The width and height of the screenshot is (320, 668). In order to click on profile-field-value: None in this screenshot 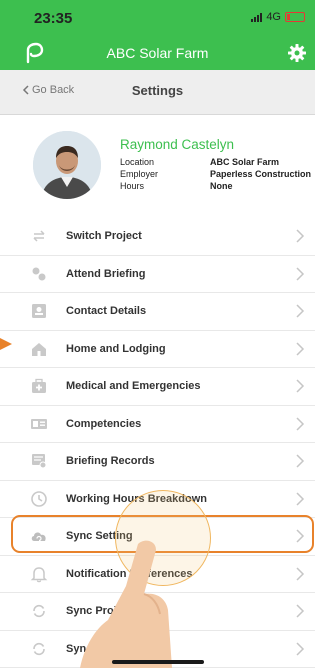, I will do `click(221, 186)`.